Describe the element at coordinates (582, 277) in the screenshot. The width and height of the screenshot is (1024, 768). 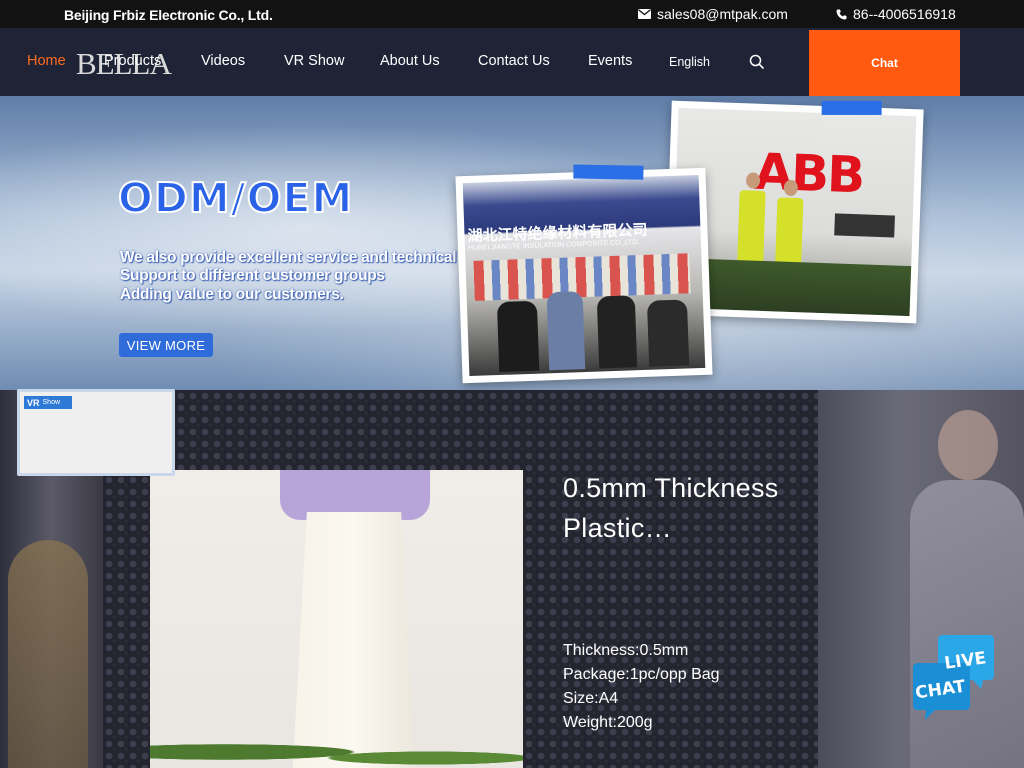
I see `booth-shelves` at that location.